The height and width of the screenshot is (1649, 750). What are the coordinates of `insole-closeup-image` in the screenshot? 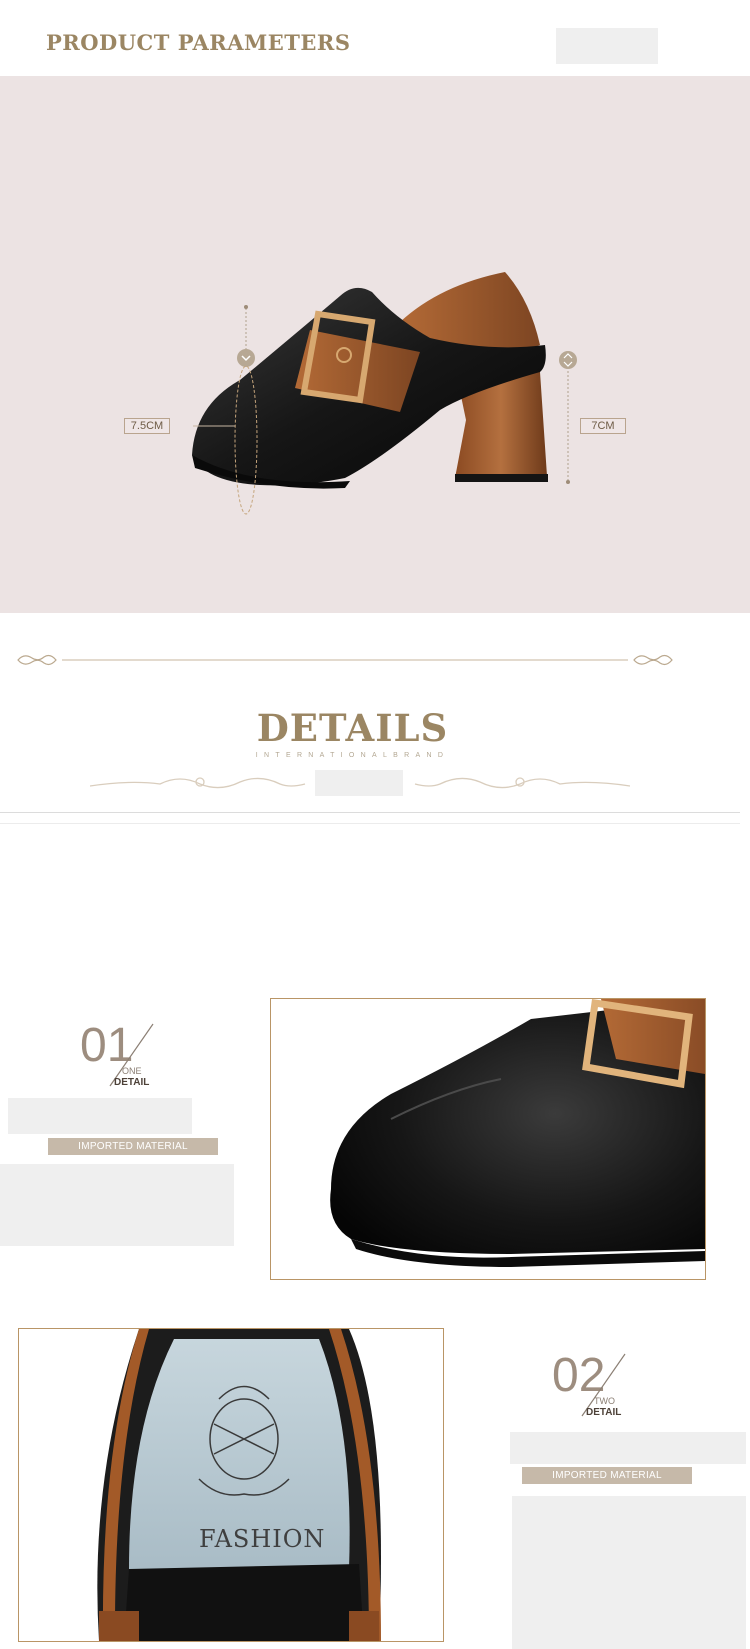 It's located at (239, 1485).